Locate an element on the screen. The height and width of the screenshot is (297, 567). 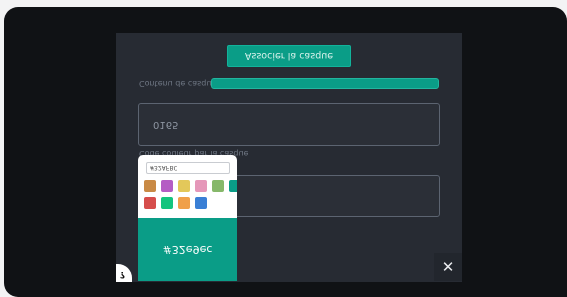
color-preview-label: #32e9ec is located at coordinates (187, 249).